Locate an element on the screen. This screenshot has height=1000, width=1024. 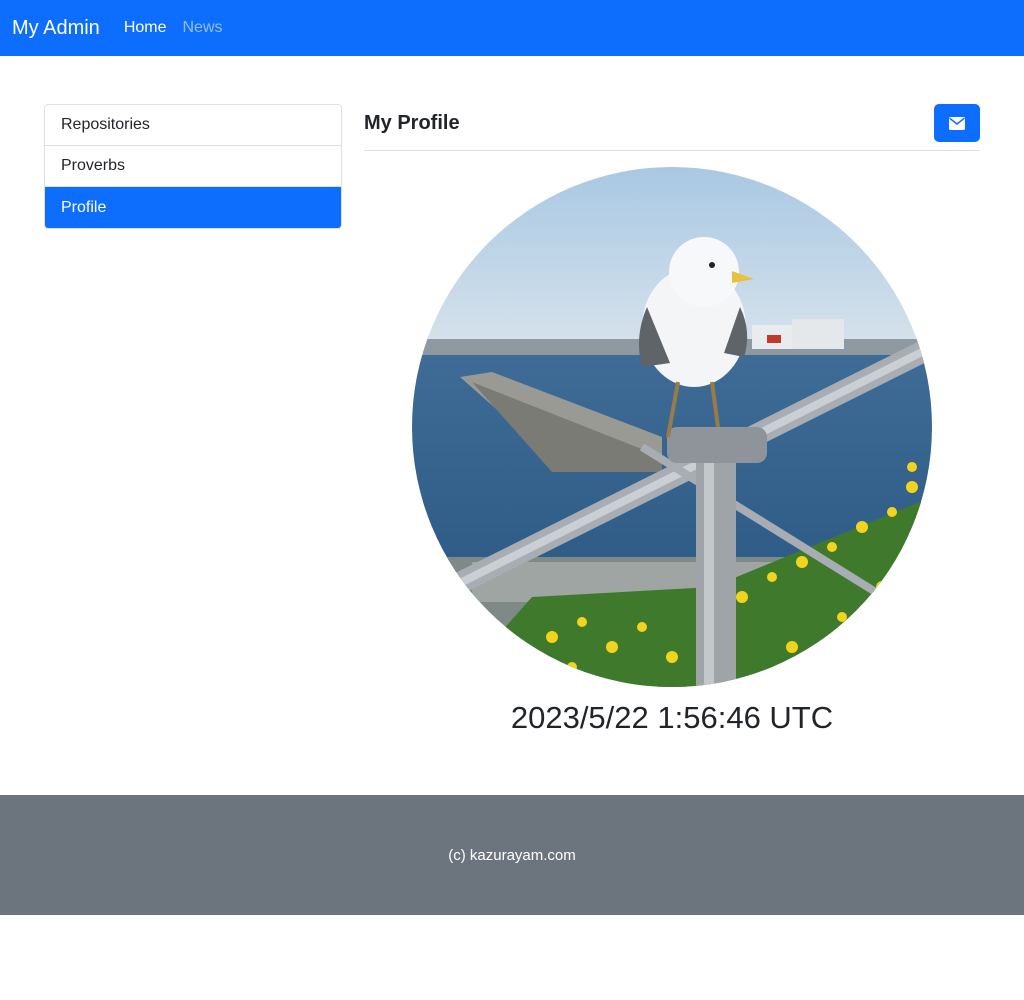
sidebar-item-profile: Profile is located at coordinates (193, 207).